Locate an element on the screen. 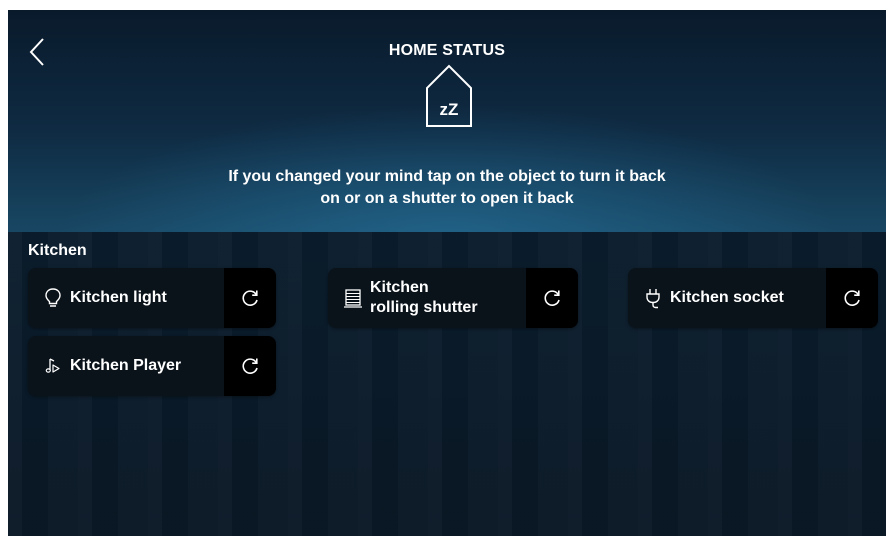 The image size is (886, 536). device-item-kitchen-rolling-shutter: Kitchen rolling shutter is located at coordinates (453, 298).